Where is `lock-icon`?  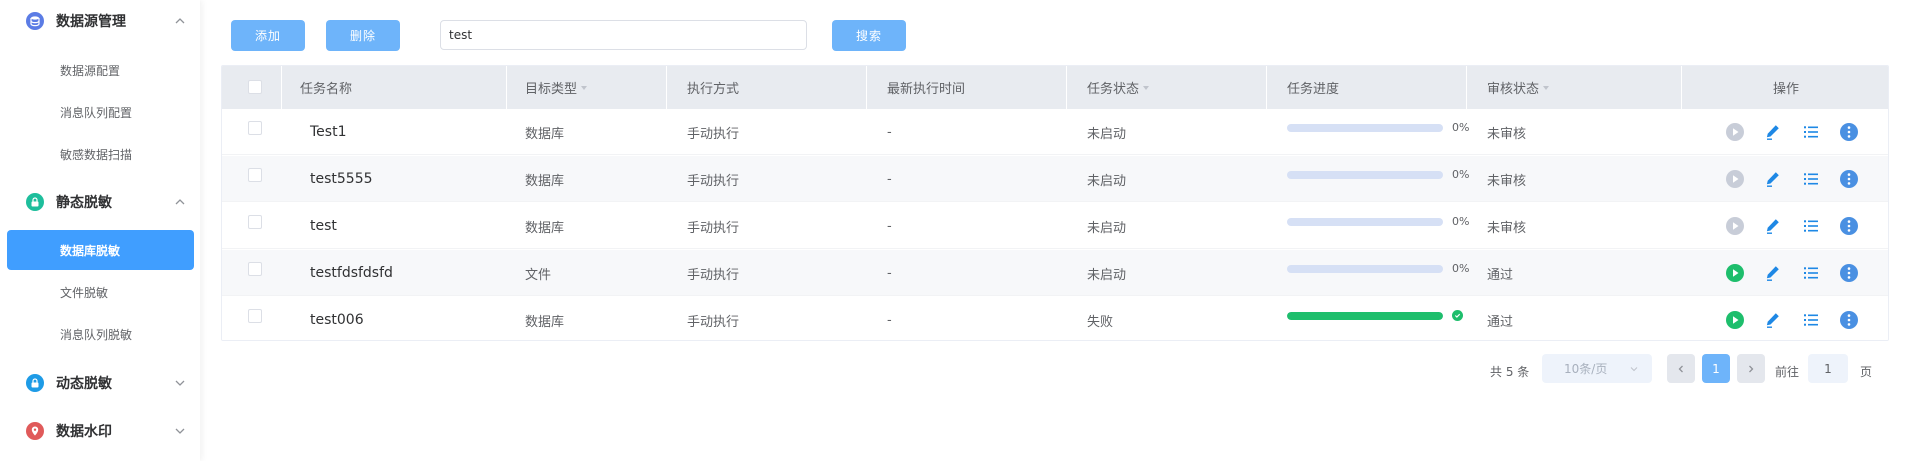
lock-icon is located at coordinates (35, 383).